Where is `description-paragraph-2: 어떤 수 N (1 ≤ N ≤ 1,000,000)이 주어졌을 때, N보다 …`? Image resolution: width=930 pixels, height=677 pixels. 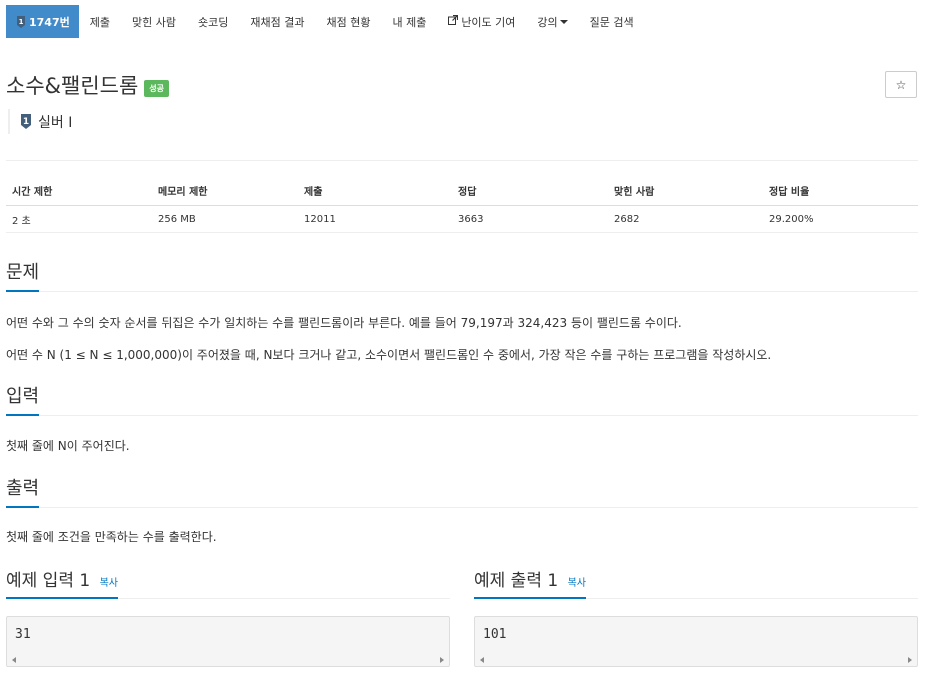 description-paragraph-2: 어떤 수 N (1 ≤ N ≤ 1,000,000)이 주어졌을 때, N보다 … is located at coordinates (389, 355).